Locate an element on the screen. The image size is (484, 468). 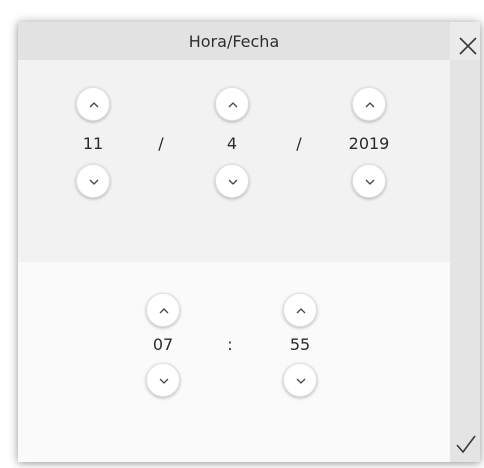
day-increment-button is located at coordinates (93, 104).